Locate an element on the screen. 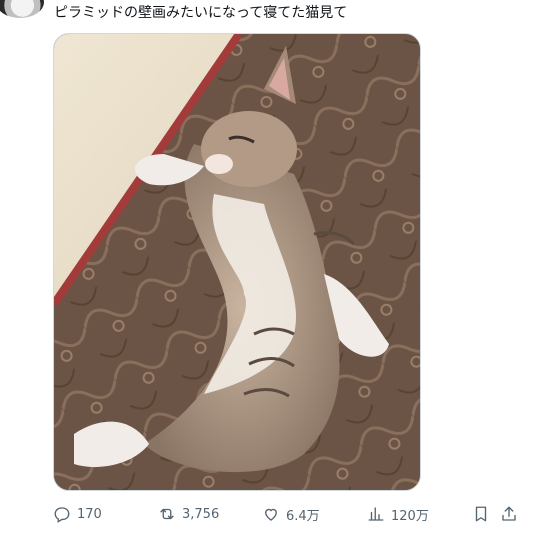 This screenshot has height=535, width=535. like-button: 6.4万 is located at coordinates (291, 514).